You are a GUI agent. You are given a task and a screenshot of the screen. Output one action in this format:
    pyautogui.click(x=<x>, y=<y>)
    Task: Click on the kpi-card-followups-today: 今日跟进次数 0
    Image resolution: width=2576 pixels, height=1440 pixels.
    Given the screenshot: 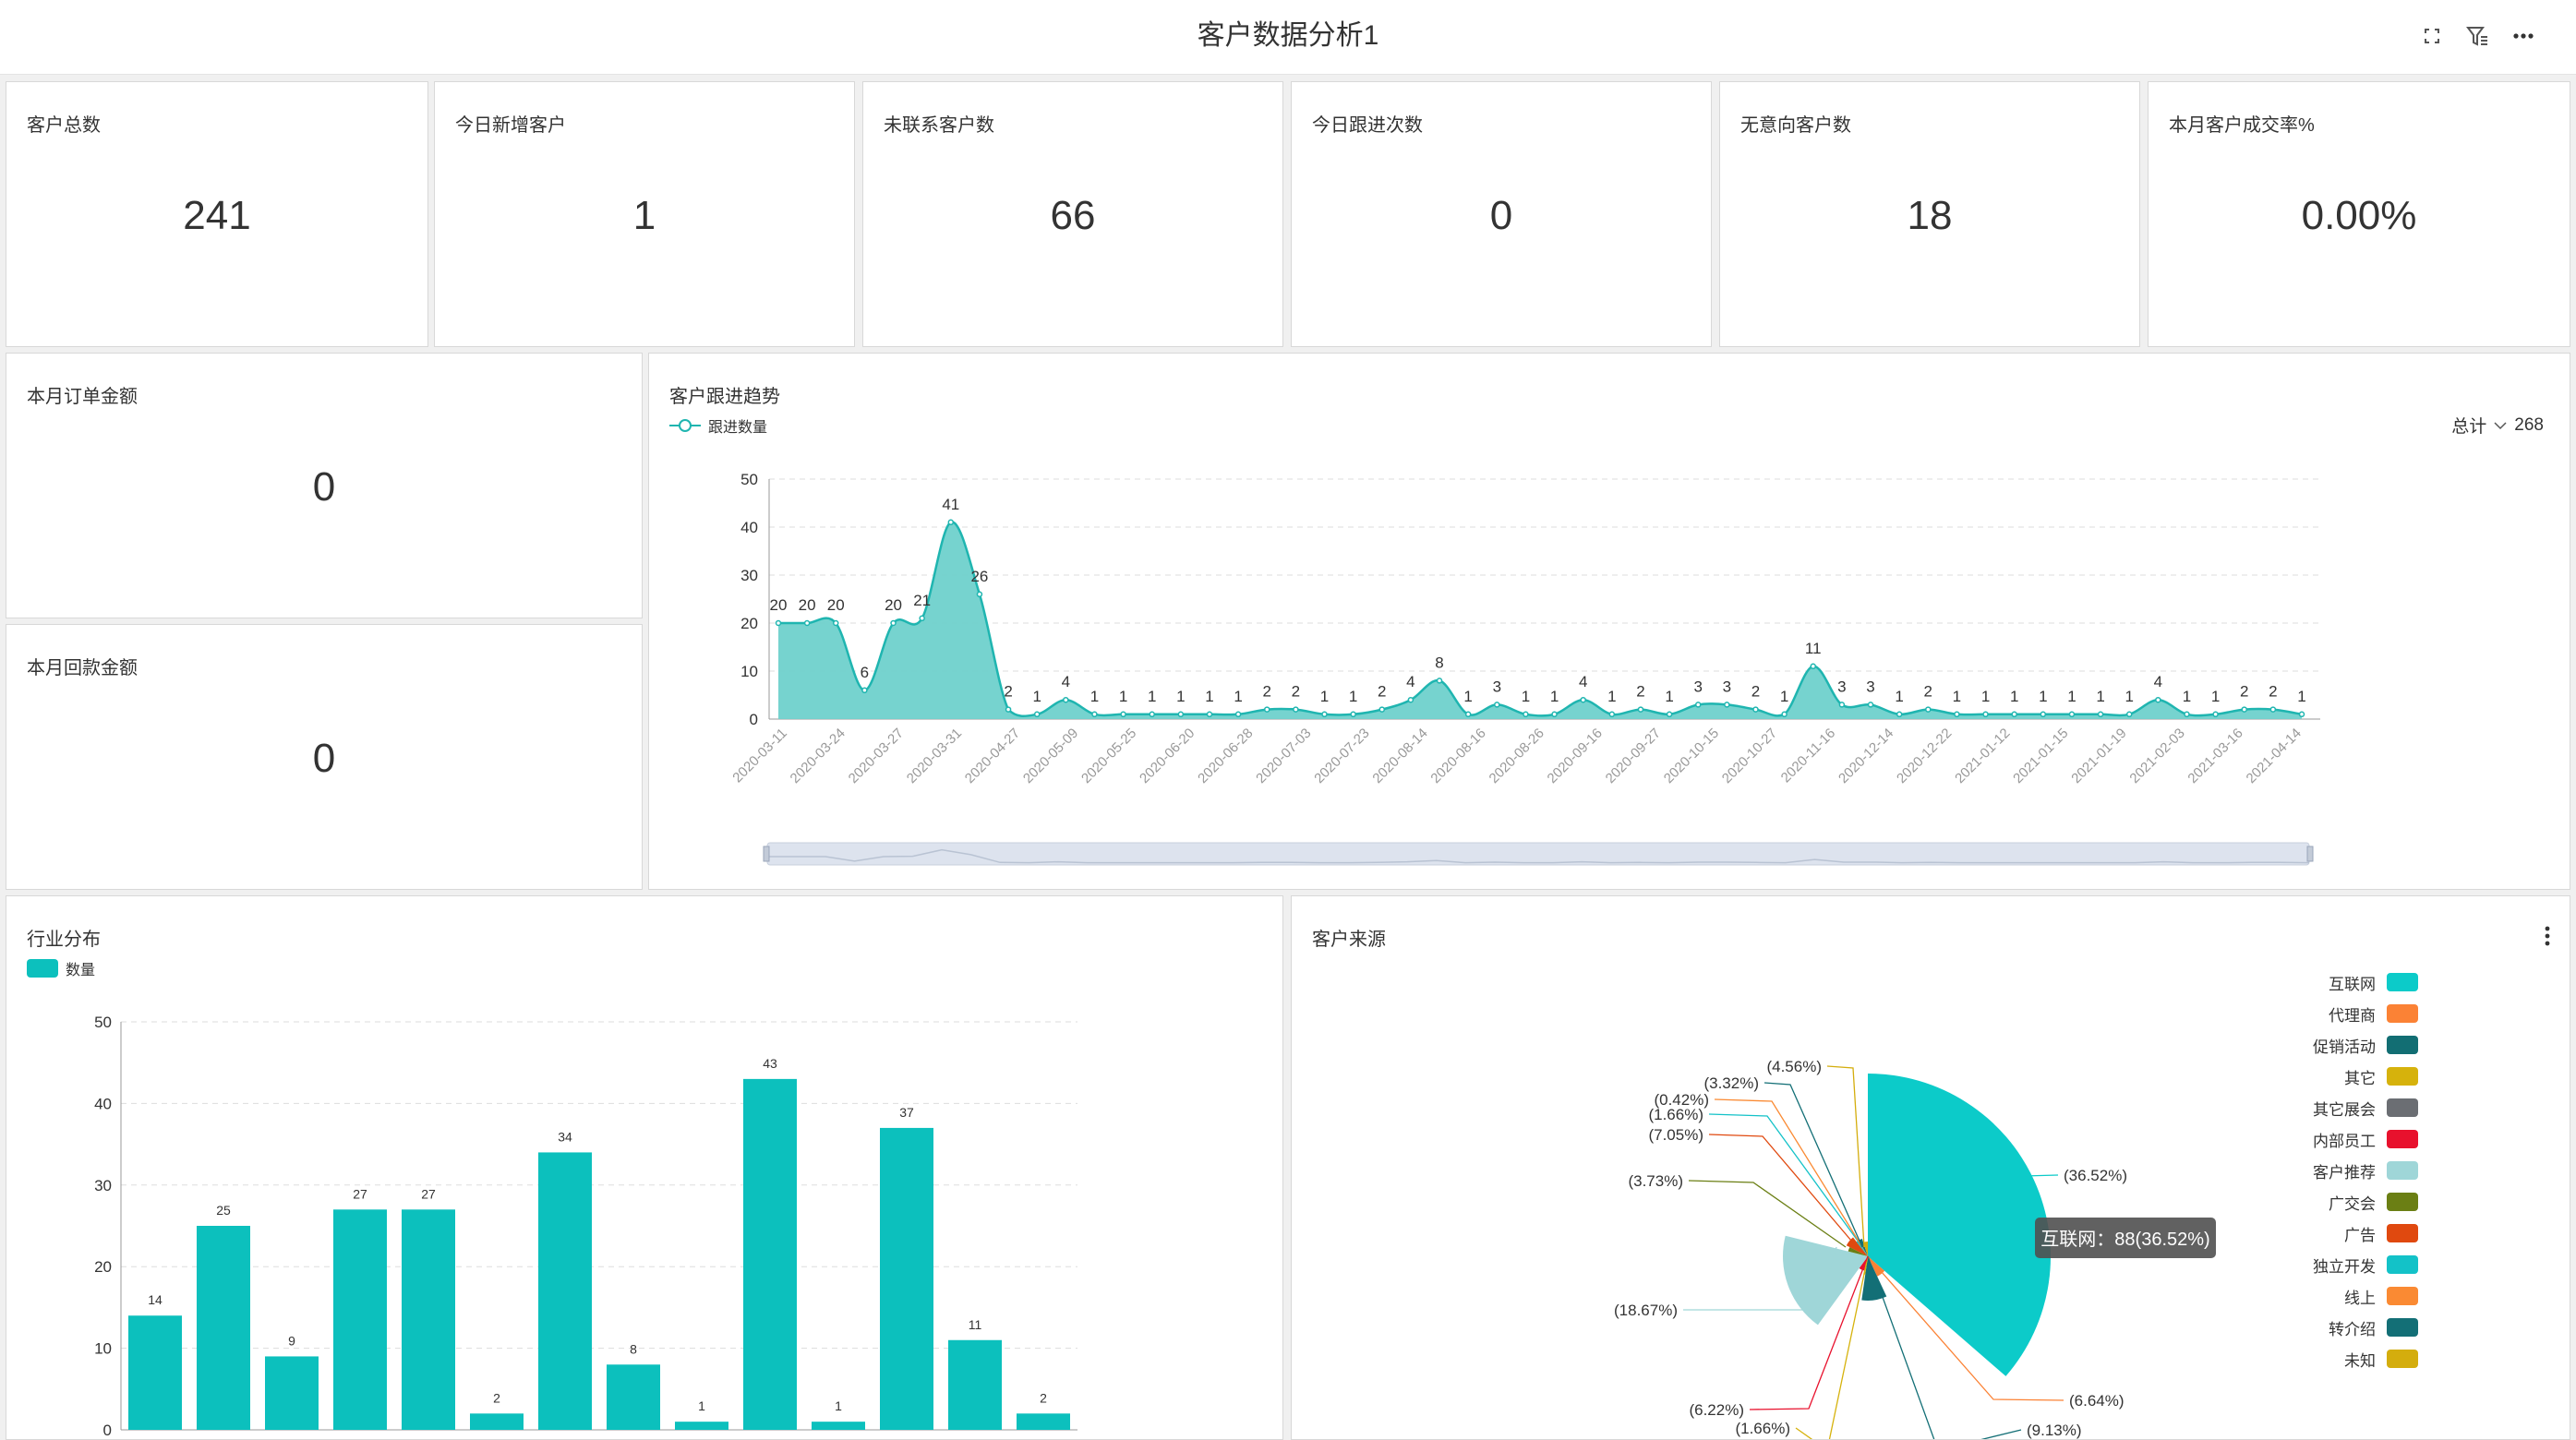 What is the action you would take?
    pyautogui.click(x=1501, y=214)
    